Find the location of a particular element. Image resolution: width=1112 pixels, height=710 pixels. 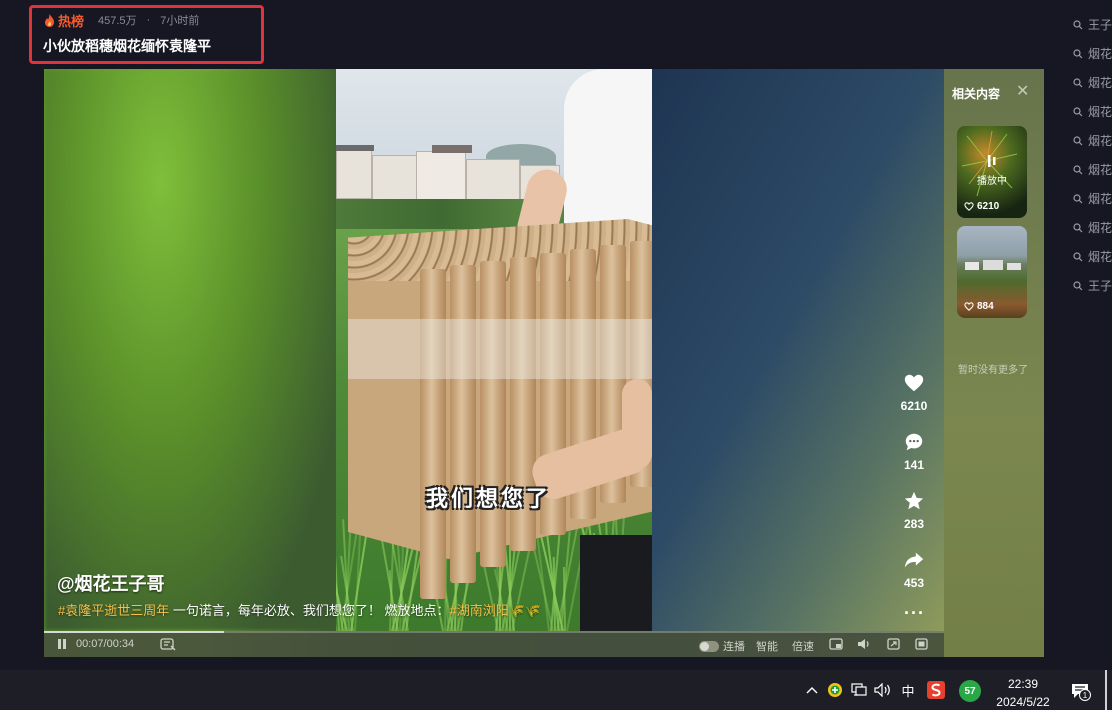

notification-button: 1 is located at coordinates (1080, 691).